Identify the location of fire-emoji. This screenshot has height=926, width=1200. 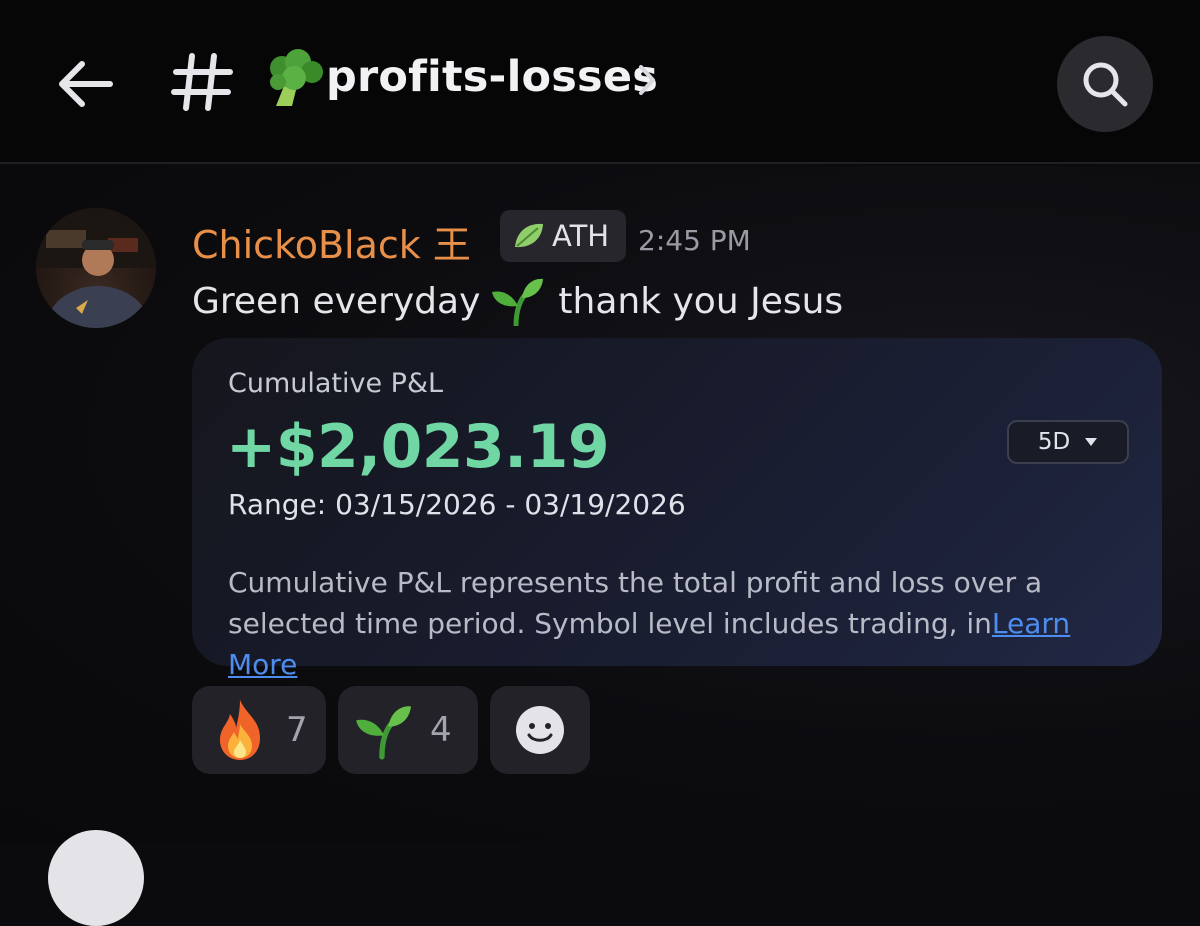
(240, 730).